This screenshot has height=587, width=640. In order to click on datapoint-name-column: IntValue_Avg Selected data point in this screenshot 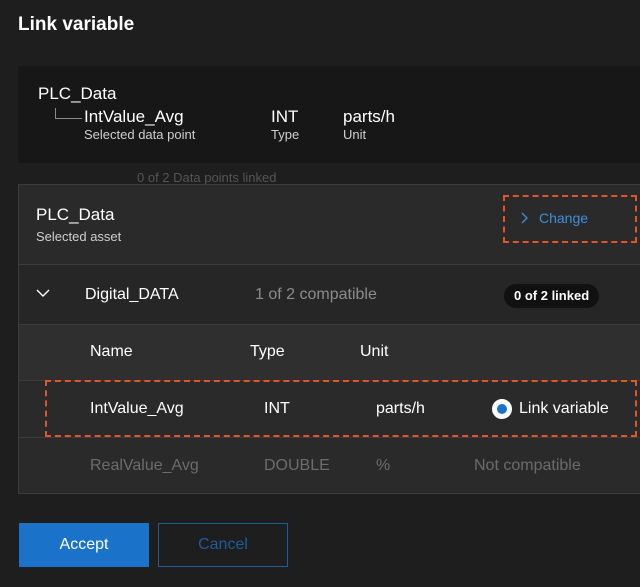, I will do `click(139, 125)`.